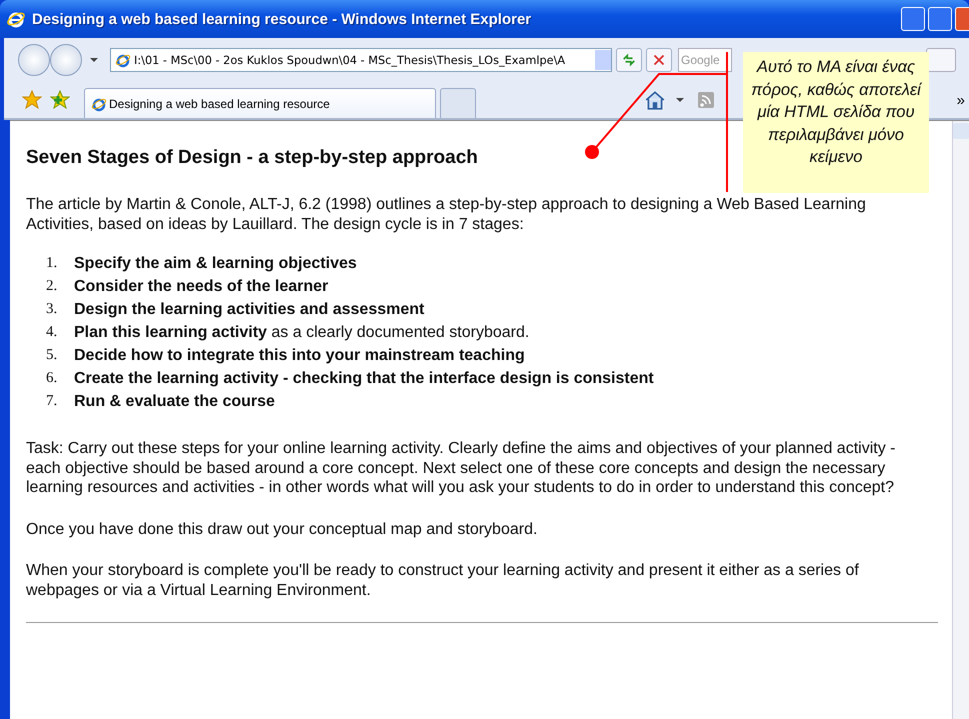 Image resolution: width=969 pixels, height=719 pixels. I want to click on body-paragraph: When your storyboard is complete you'll be ready to construct your learning activity and present it either as a series of webpages or via a Virtual Learning Environment., so click(443, 580).